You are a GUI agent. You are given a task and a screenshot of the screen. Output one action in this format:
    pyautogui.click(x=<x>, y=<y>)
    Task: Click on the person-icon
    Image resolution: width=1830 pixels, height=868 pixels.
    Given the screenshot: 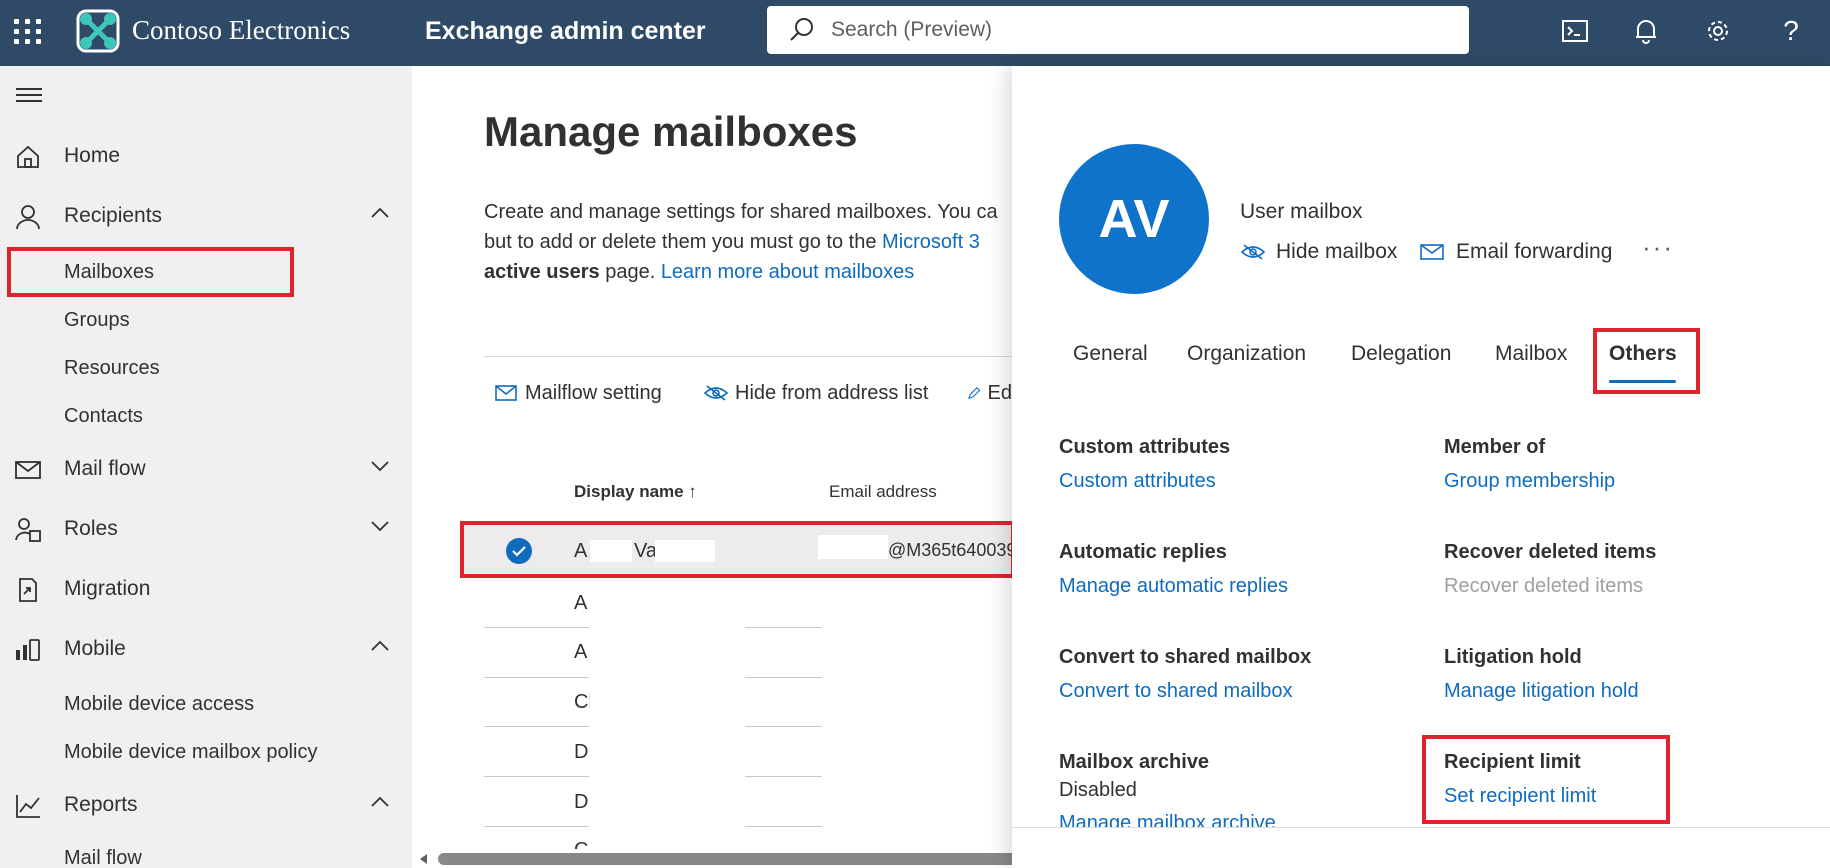 What is the action you would take?
    pyautogui.click(x=28, y=217)
    